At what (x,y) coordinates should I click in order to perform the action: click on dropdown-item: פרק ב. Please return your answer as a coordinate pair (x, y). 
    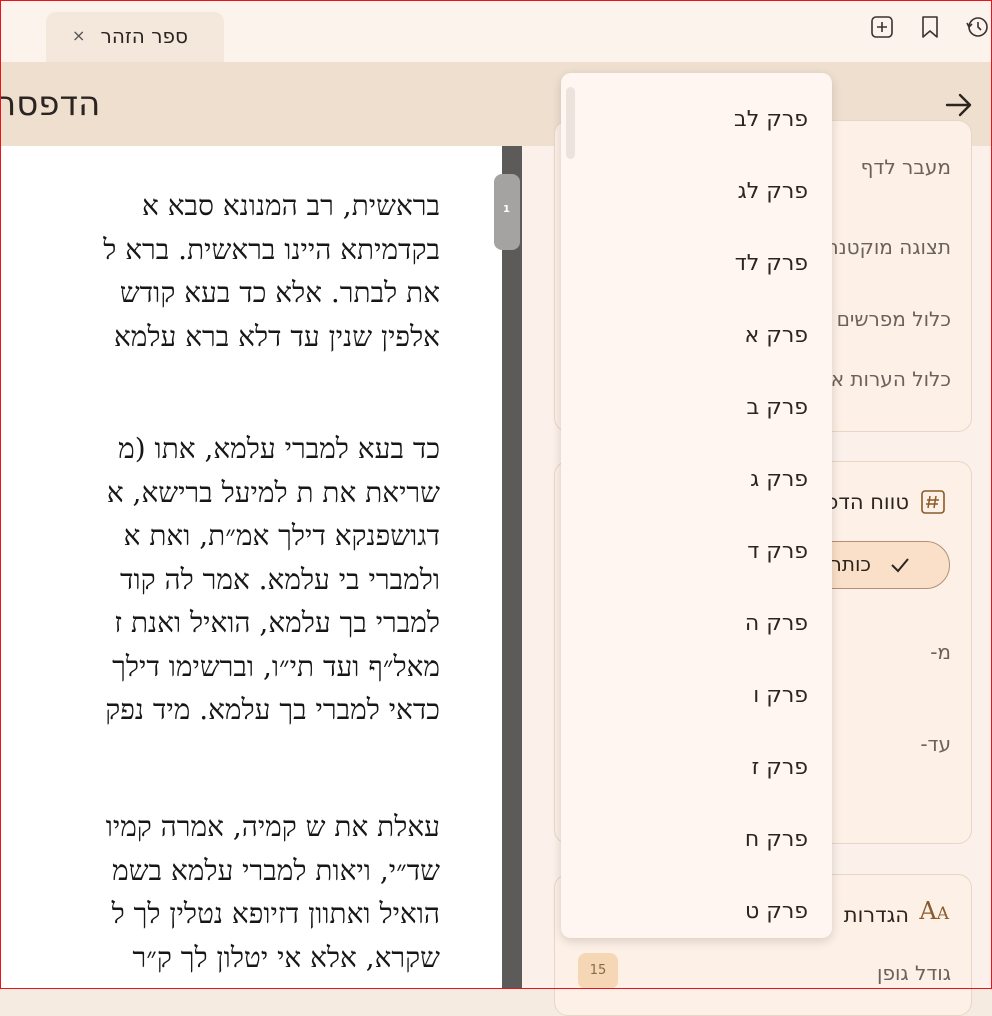
    Looking at the image, I should click on (777, 407).